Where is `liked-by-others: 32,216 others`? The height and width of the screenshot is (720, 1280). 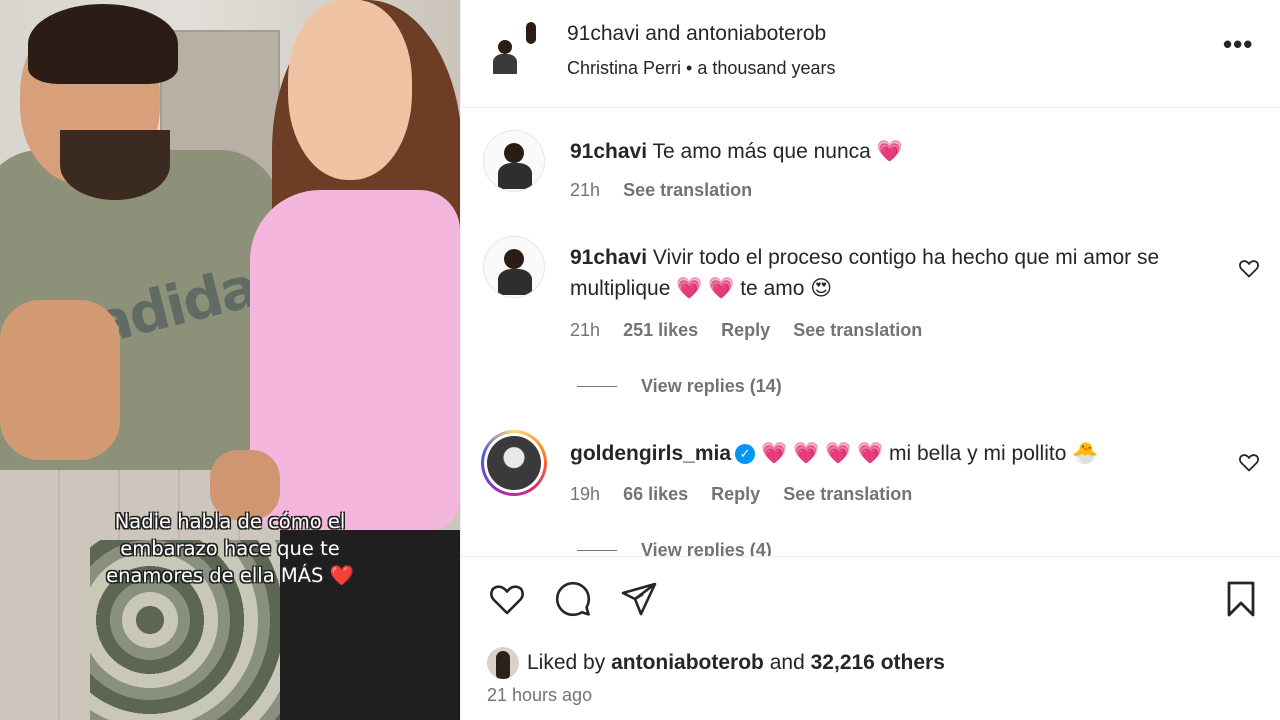
liked-by-others: 32,216 others is located at coordinates (878, 662).